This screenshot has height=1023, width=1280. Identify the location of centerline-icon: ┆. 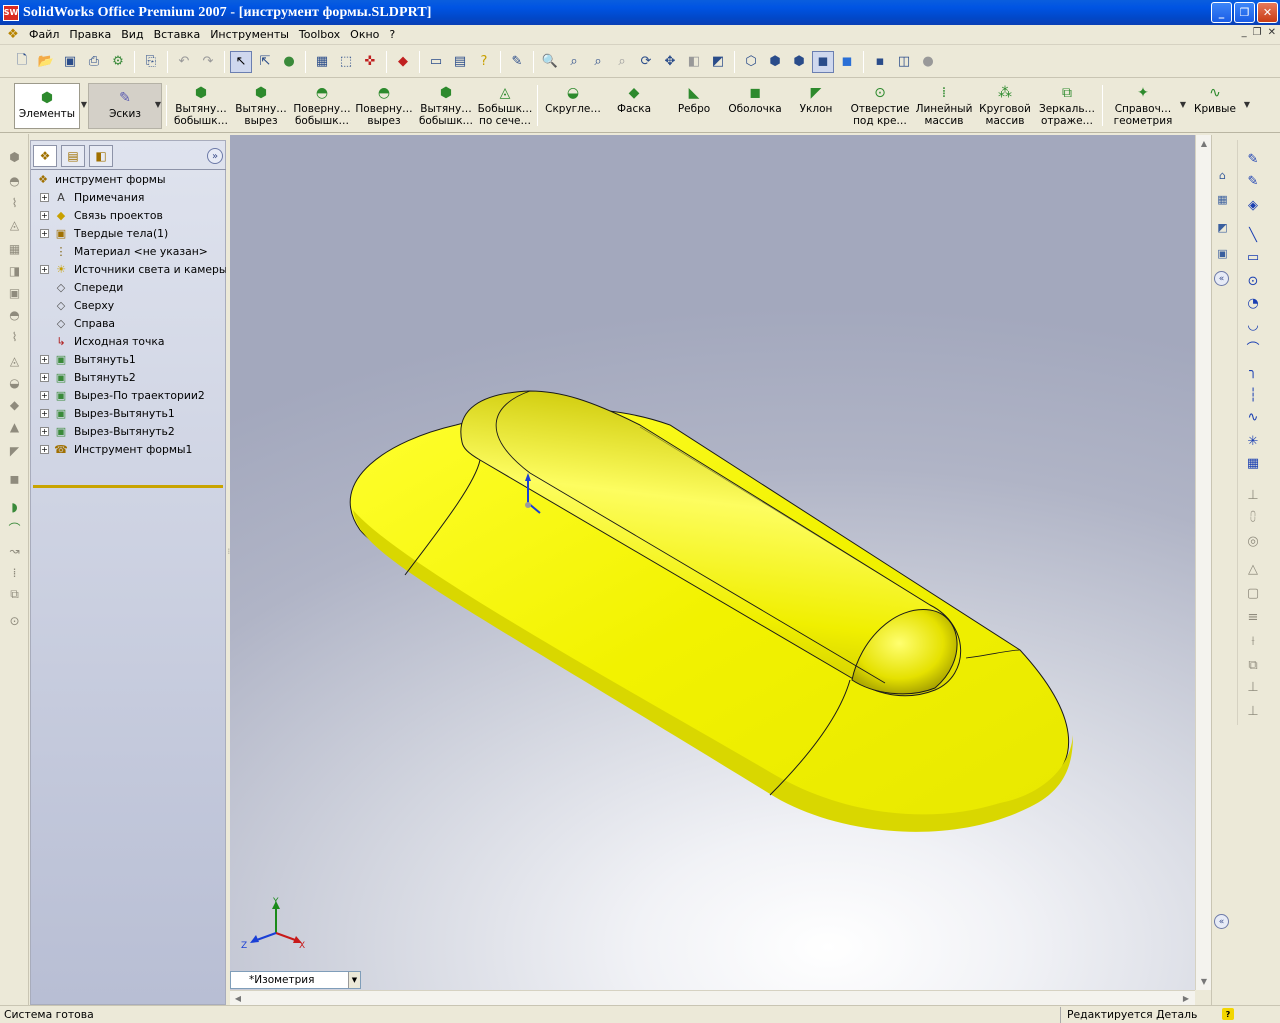
(1253, 395).